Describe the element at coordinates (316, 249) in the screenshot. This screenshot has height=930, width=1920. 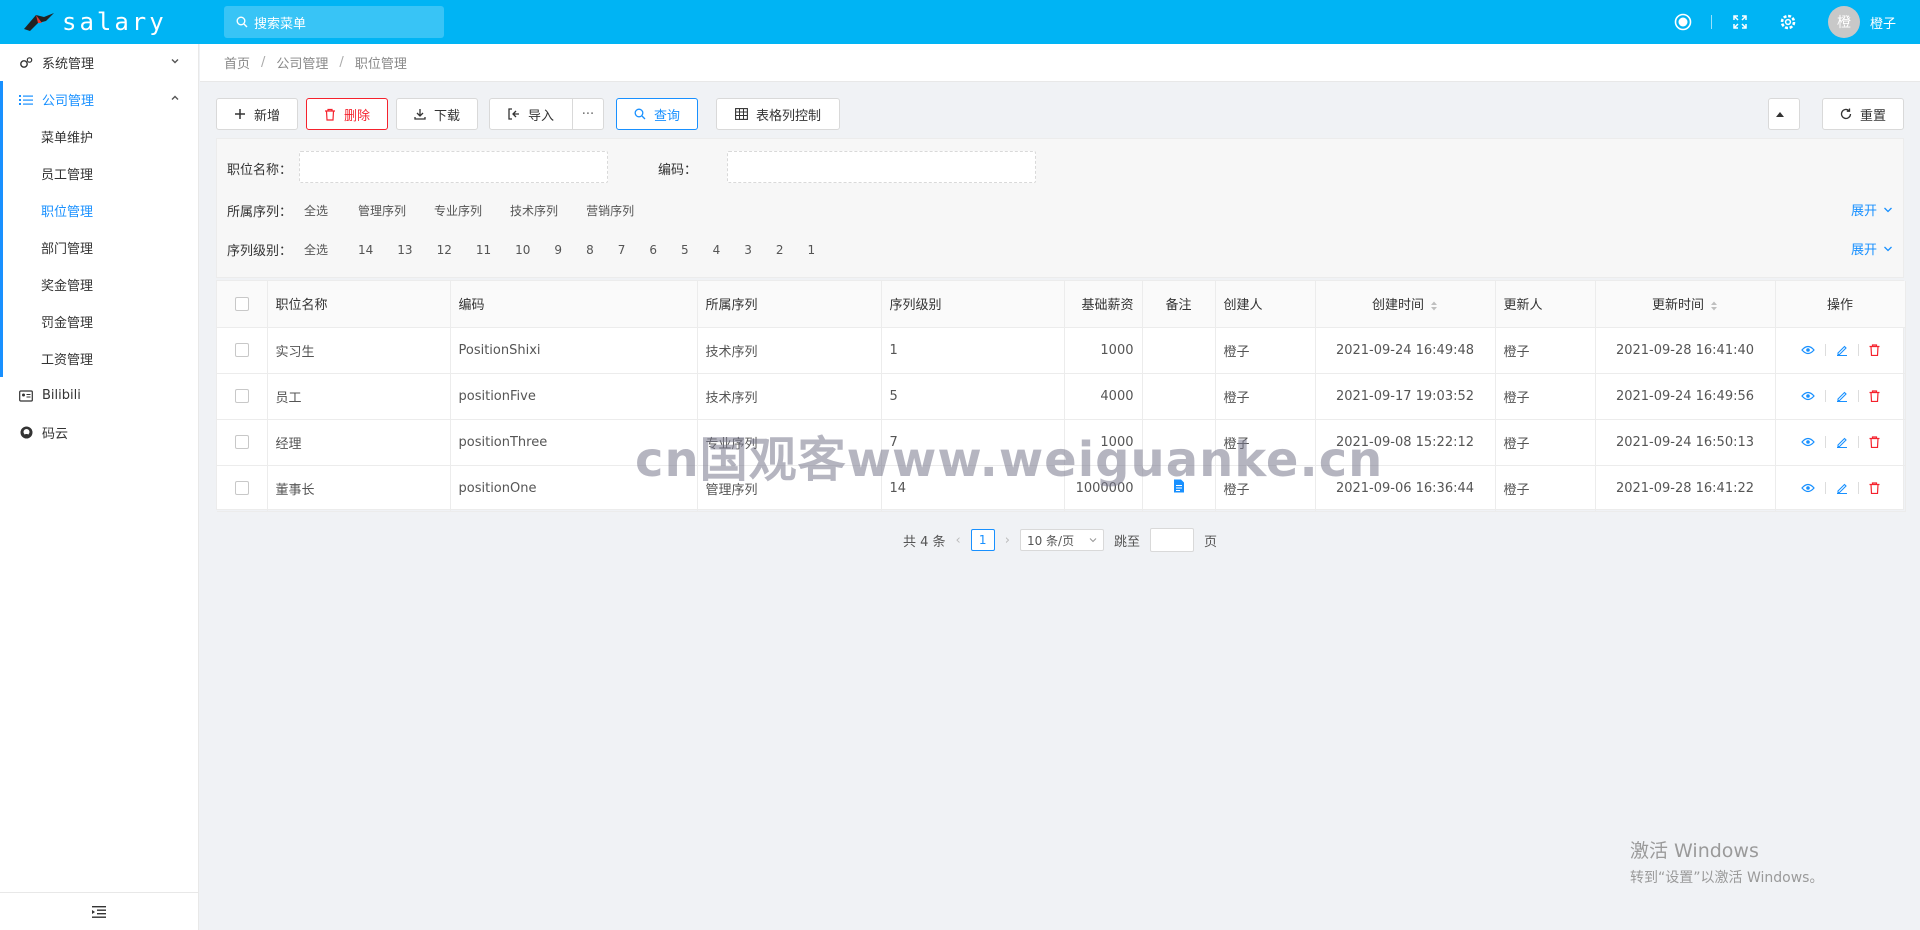
I see `level-option: 全选` at that location.